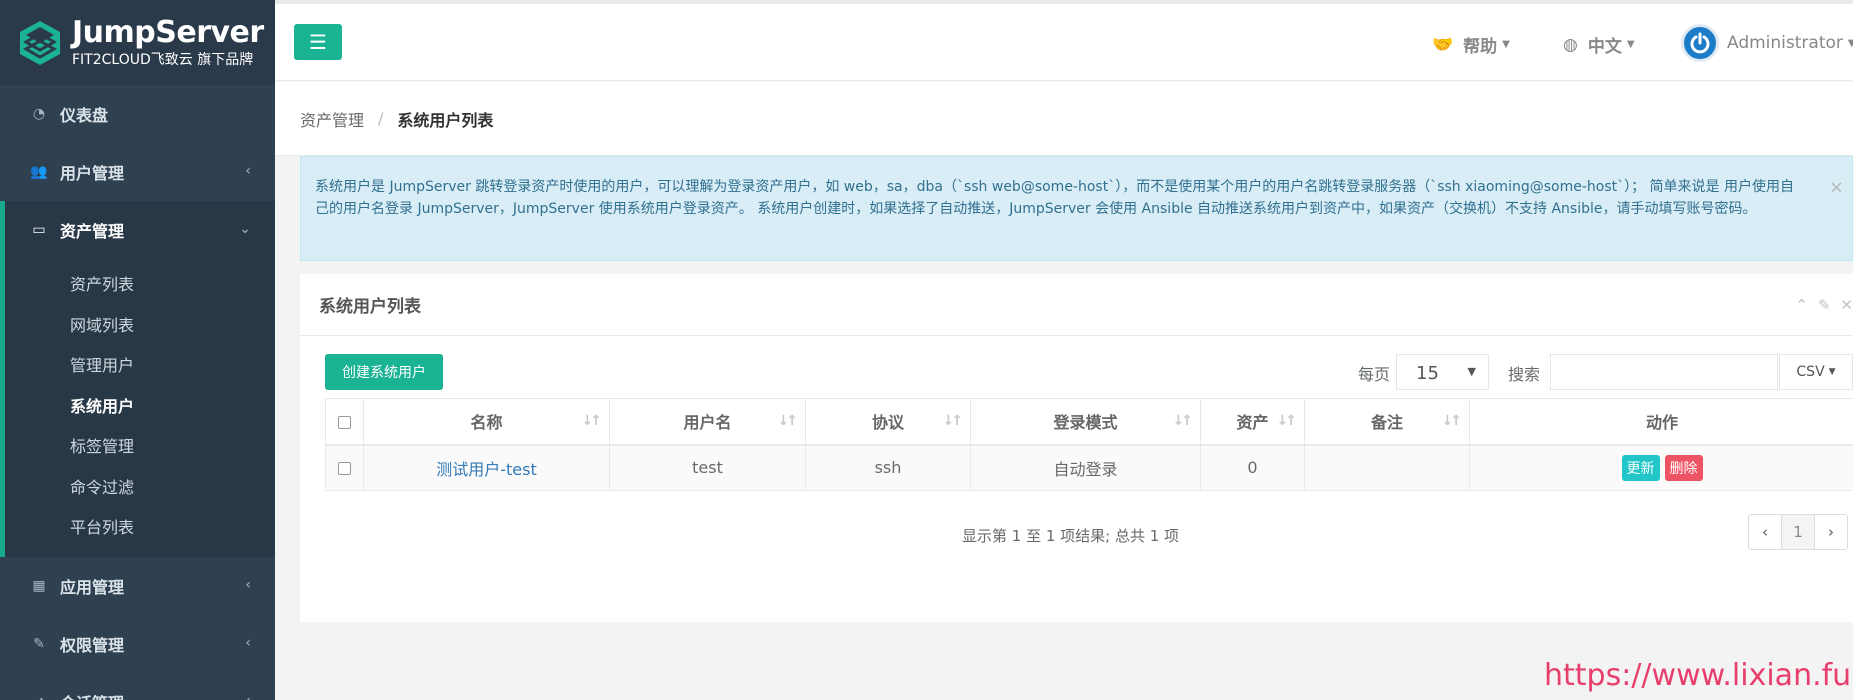 The image size is (1853, 700). I want to click on language-label: 中文, so click(1604, 47).